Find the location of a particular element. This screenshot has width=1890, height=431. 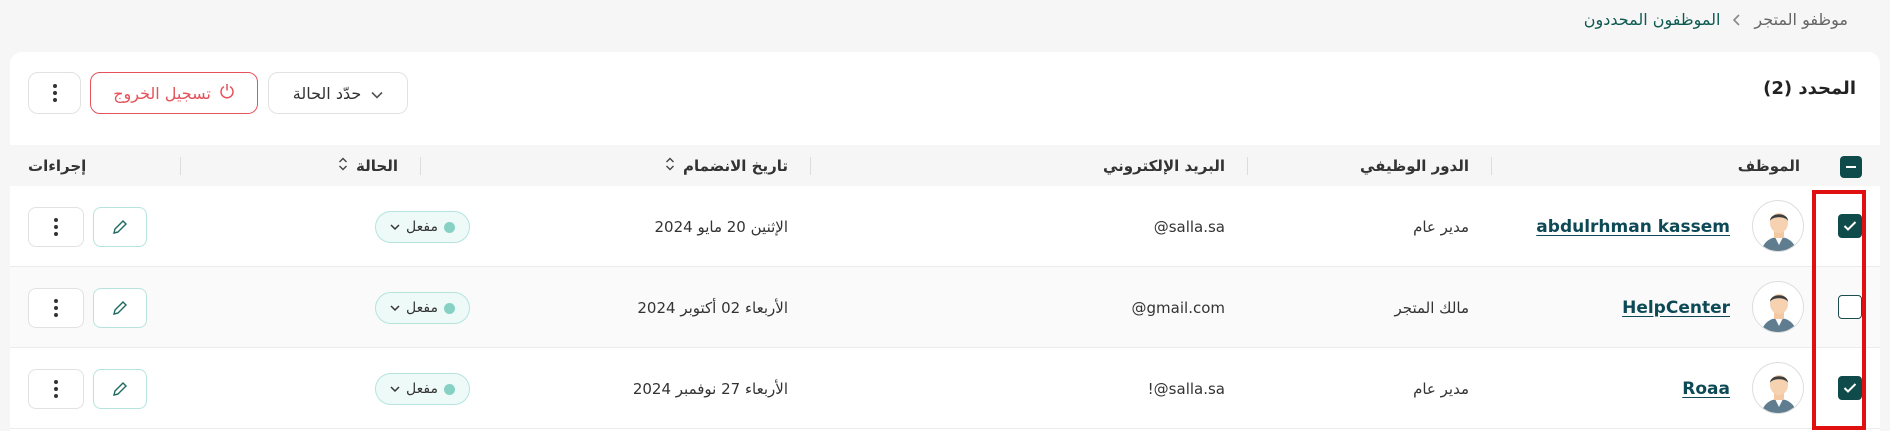

email-cell: !@salla.sa is located at coordinates (1186, 388).